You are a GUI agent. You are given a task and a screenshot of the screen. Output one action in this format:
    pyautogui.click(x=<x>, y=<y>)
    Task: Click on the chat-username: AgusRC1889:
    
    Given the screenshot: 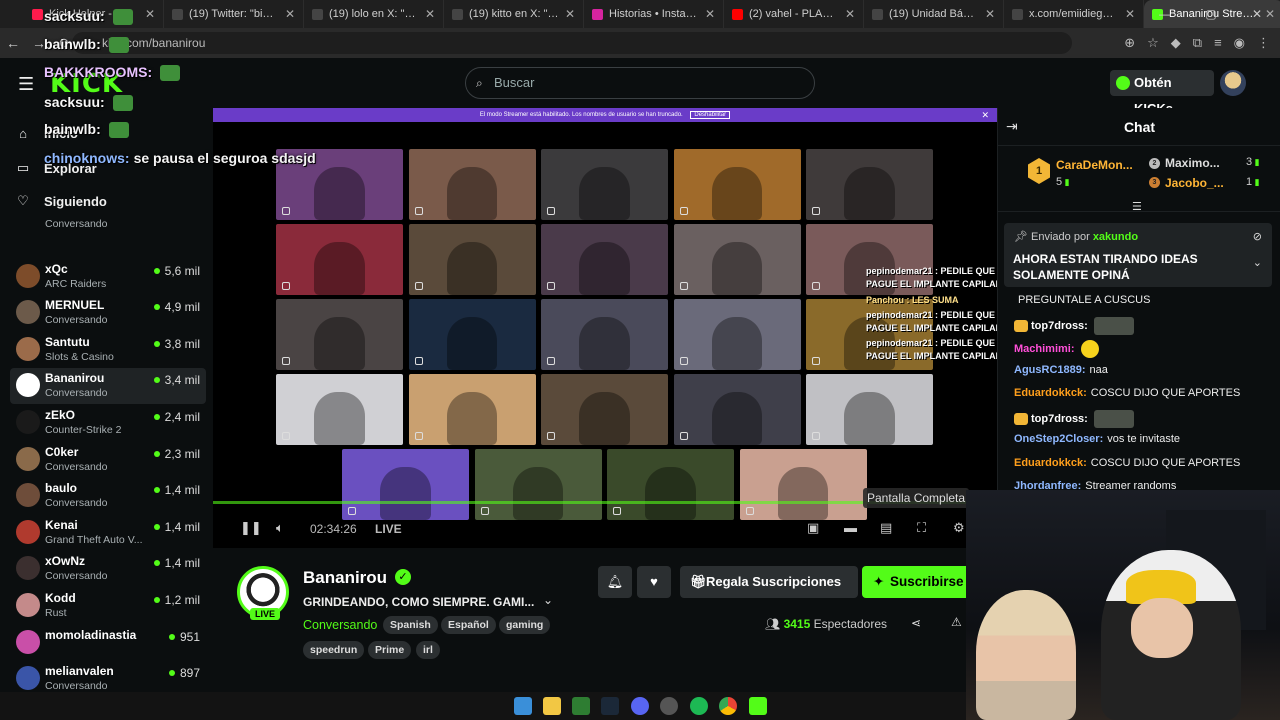 What is the action you would take?
    pyautogui.click(x=1050, y=370)
    